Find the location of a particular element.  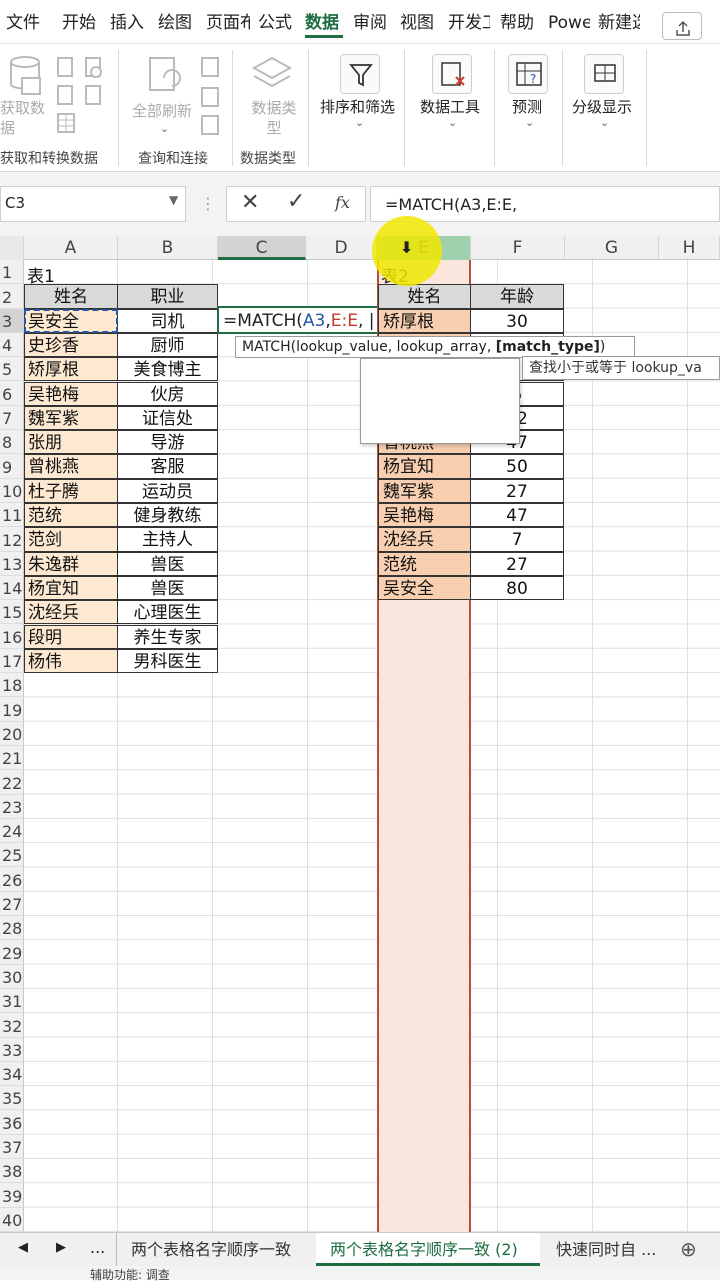

table2-age-cell: 30 is located at coordinates (517, 320).